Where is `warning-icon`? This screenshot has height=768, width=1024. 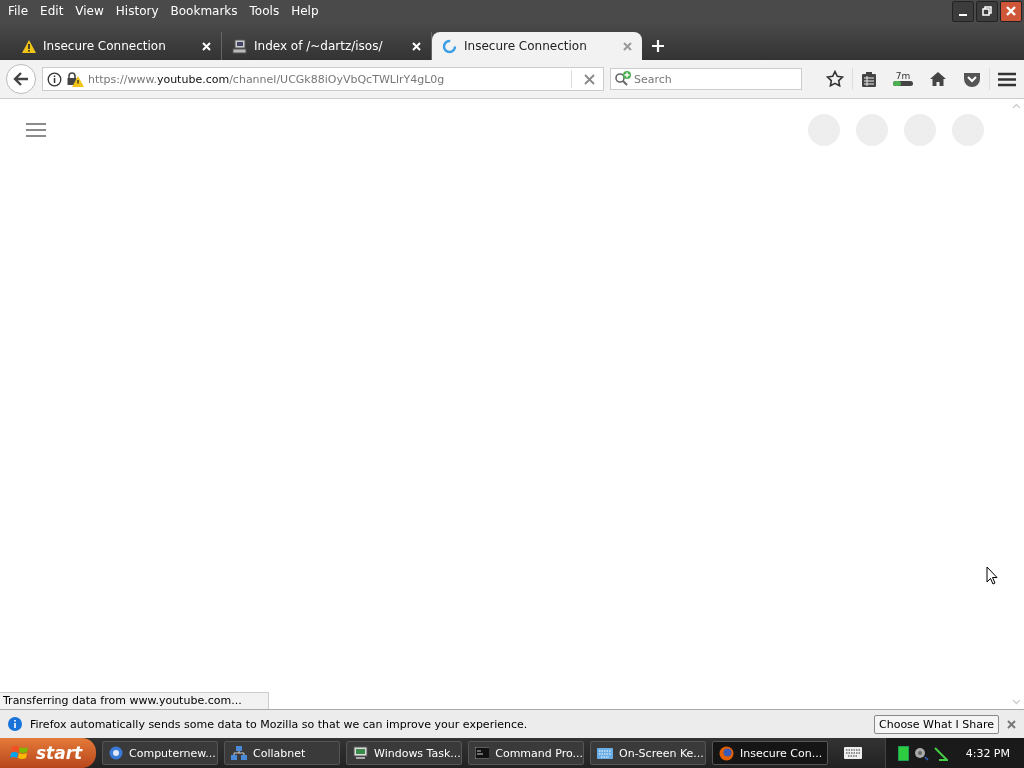 warning-icon is located at coordinates (29, 46).